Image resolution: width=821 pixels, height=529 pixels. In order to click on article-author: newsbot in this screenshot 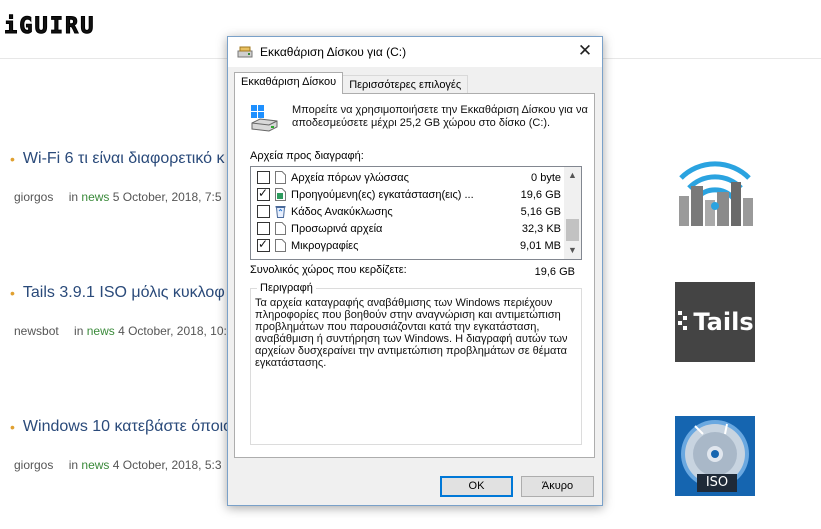, I will do `click(36, 331)`.